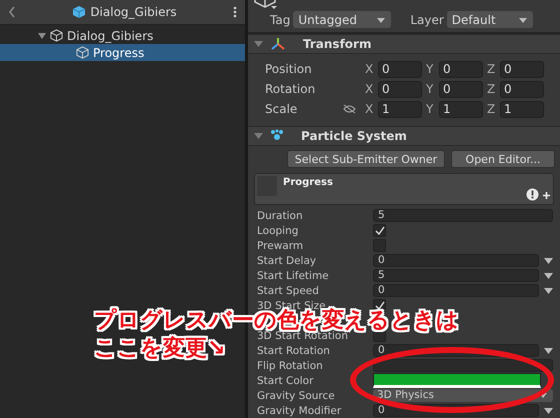 This screenshot has height=418, width=560. I want to click on back-icon, so click(12, 12).